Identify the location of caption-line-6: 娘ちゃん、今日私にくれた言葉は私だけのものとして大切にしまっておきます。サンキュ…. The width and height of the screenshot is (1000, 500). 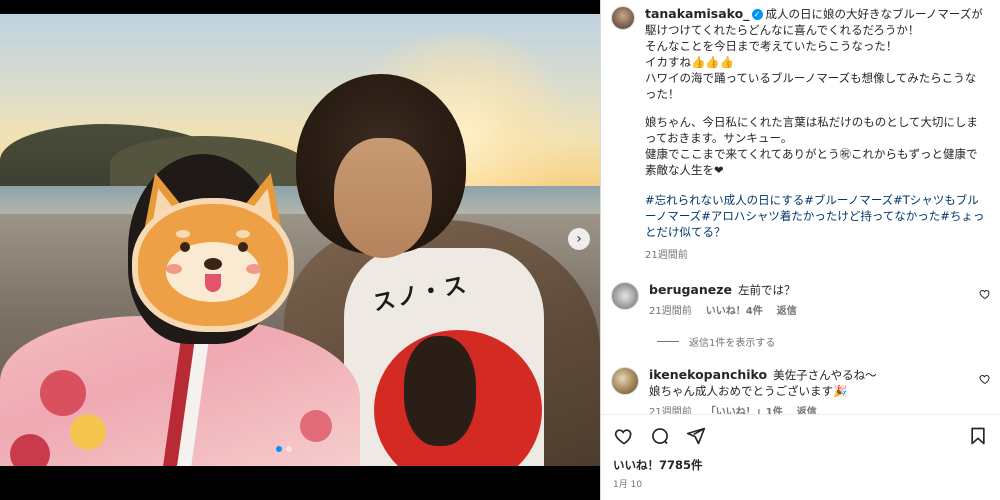
(811, 130).